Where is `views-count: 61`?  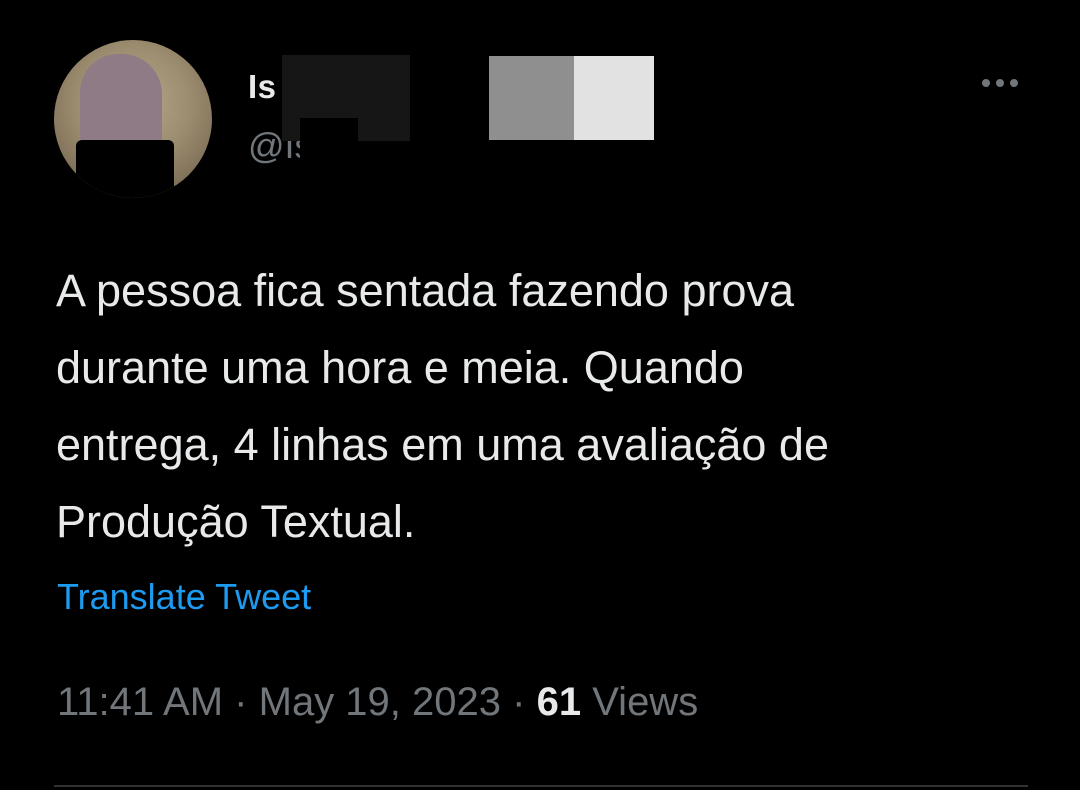 views-count: 61 is located at coordinates (559, 702).